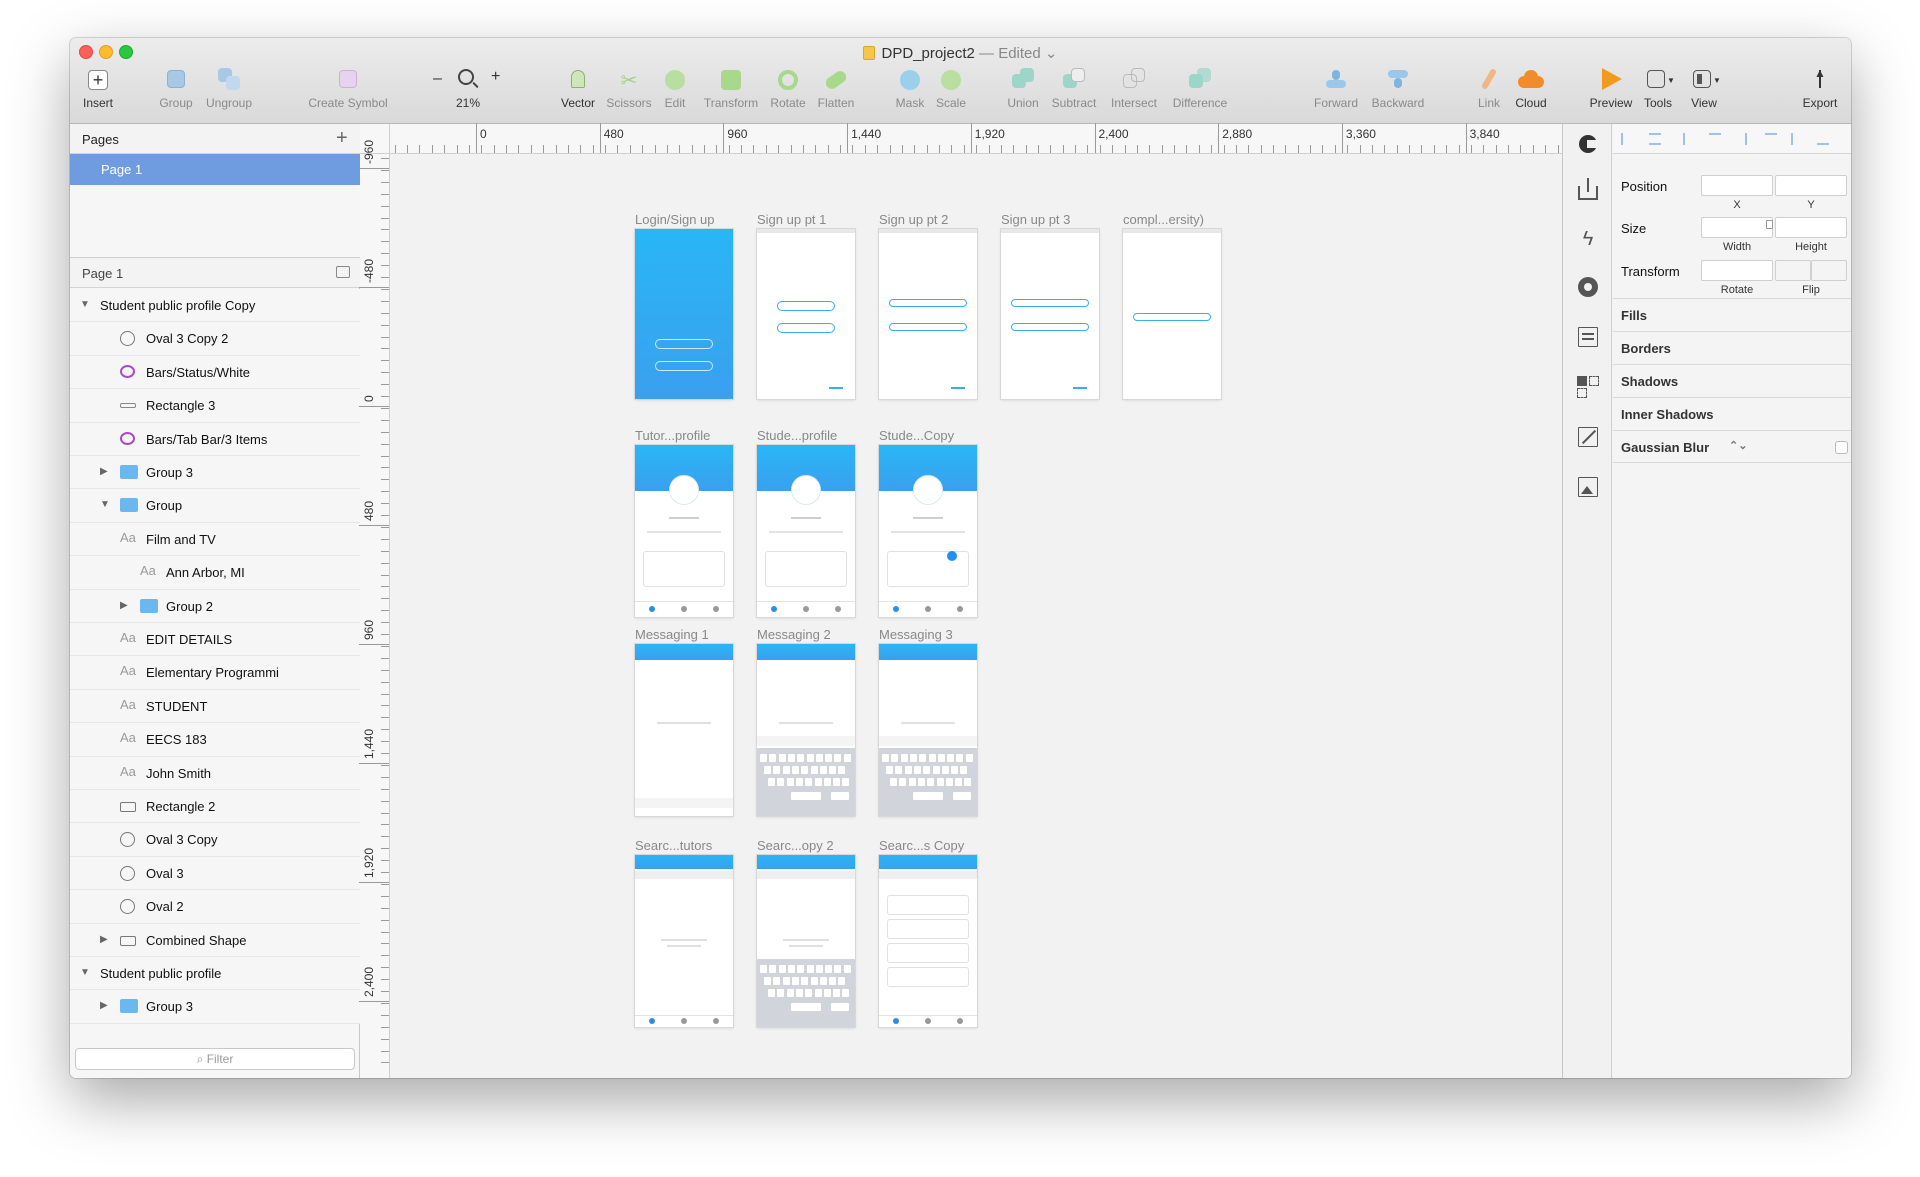 The image size is (1920, 1177). I want to click on layer-row: ▼ Student public profile, so click(215, 974).